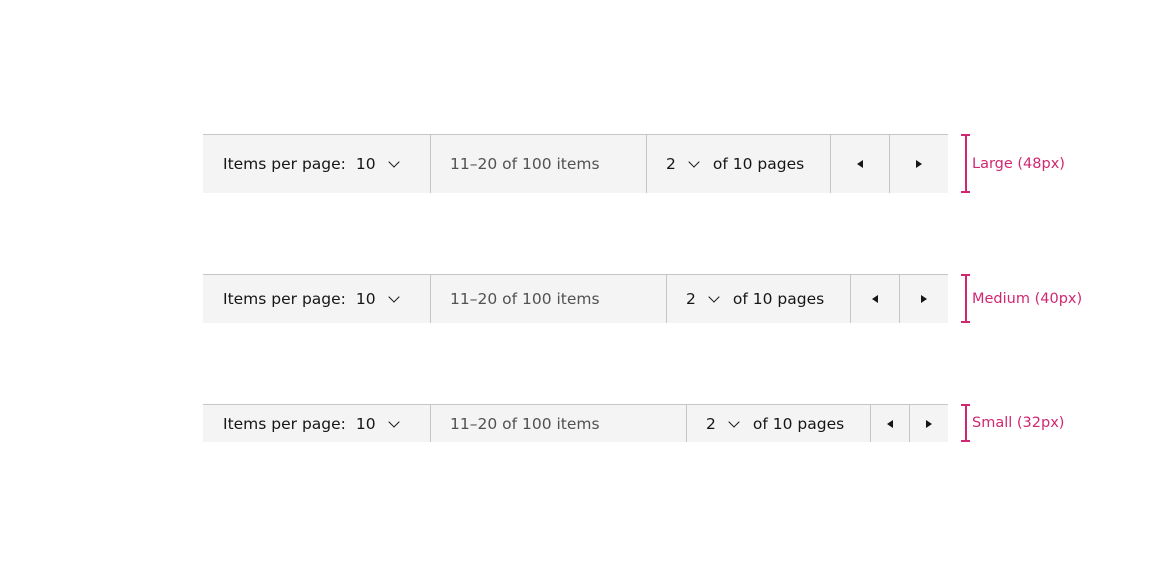  What do you see at coordinates (1018, 163) in the screenshot?
I see `size-label: Large (48px)` at bounding box center [1018, 163].